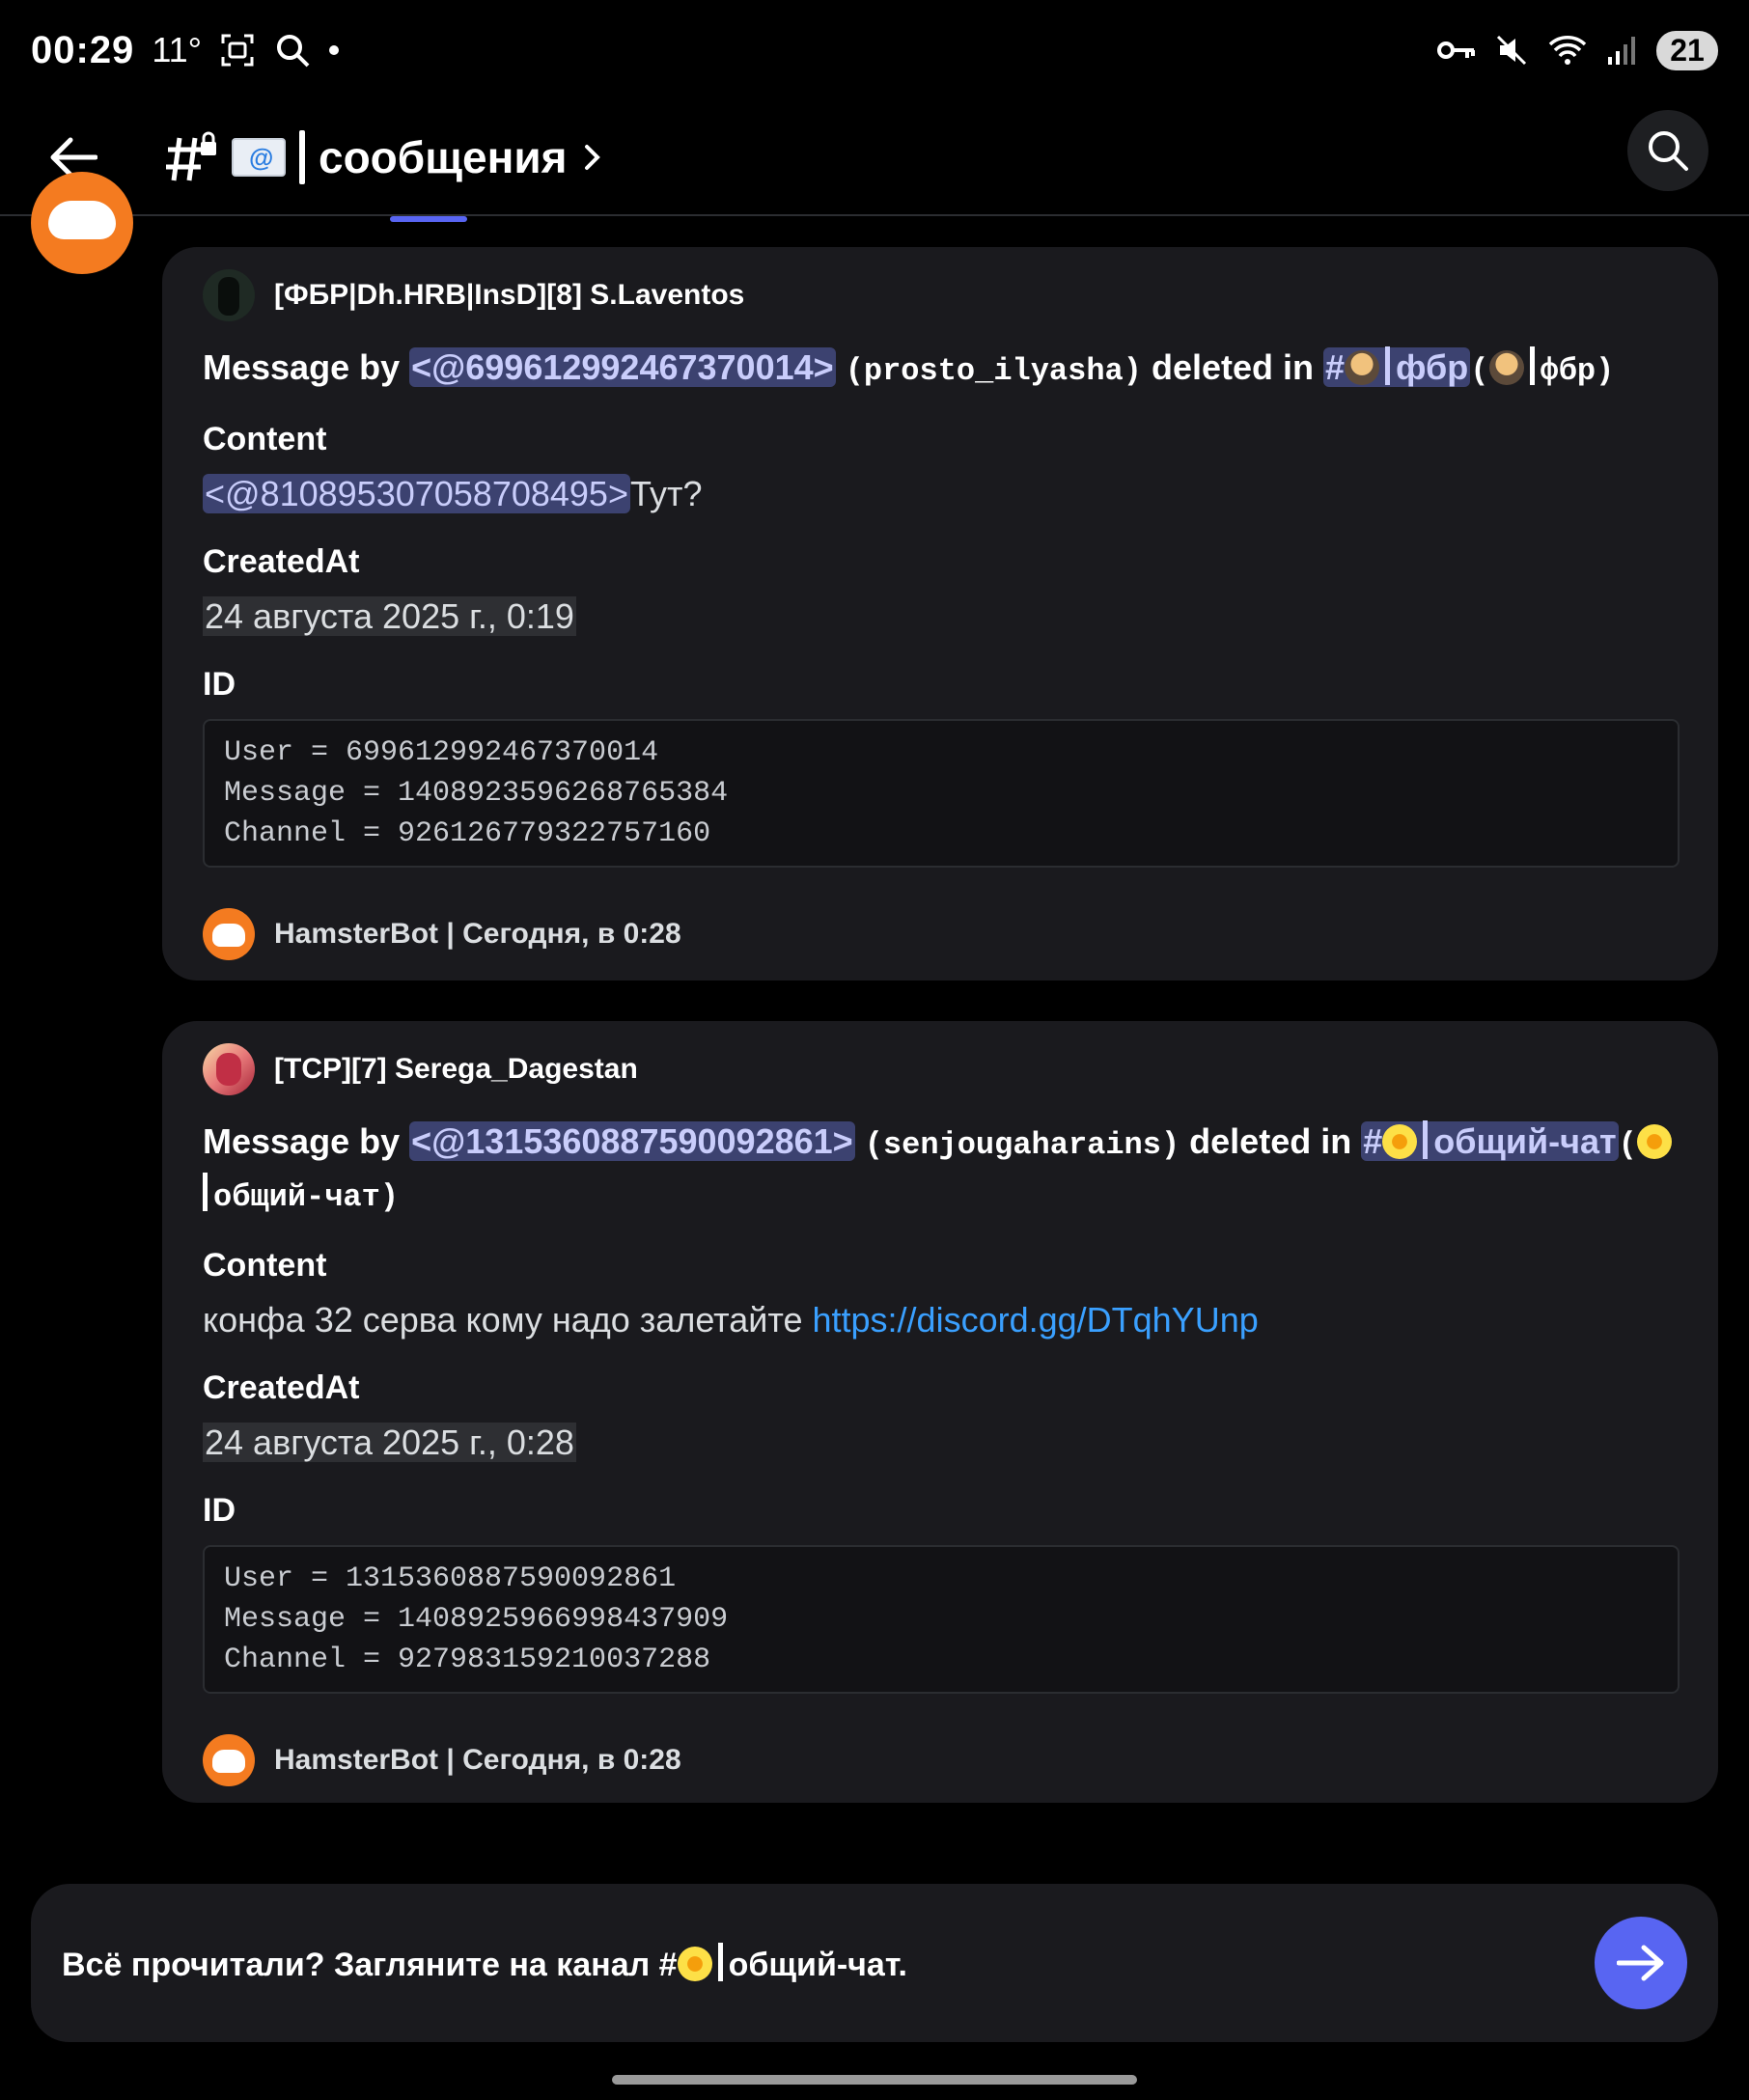  What do you see at coordinates (1022, 1145) in the screenshot?
I see `username: (senjougaharains)` at bounding box center [1022, 1145].